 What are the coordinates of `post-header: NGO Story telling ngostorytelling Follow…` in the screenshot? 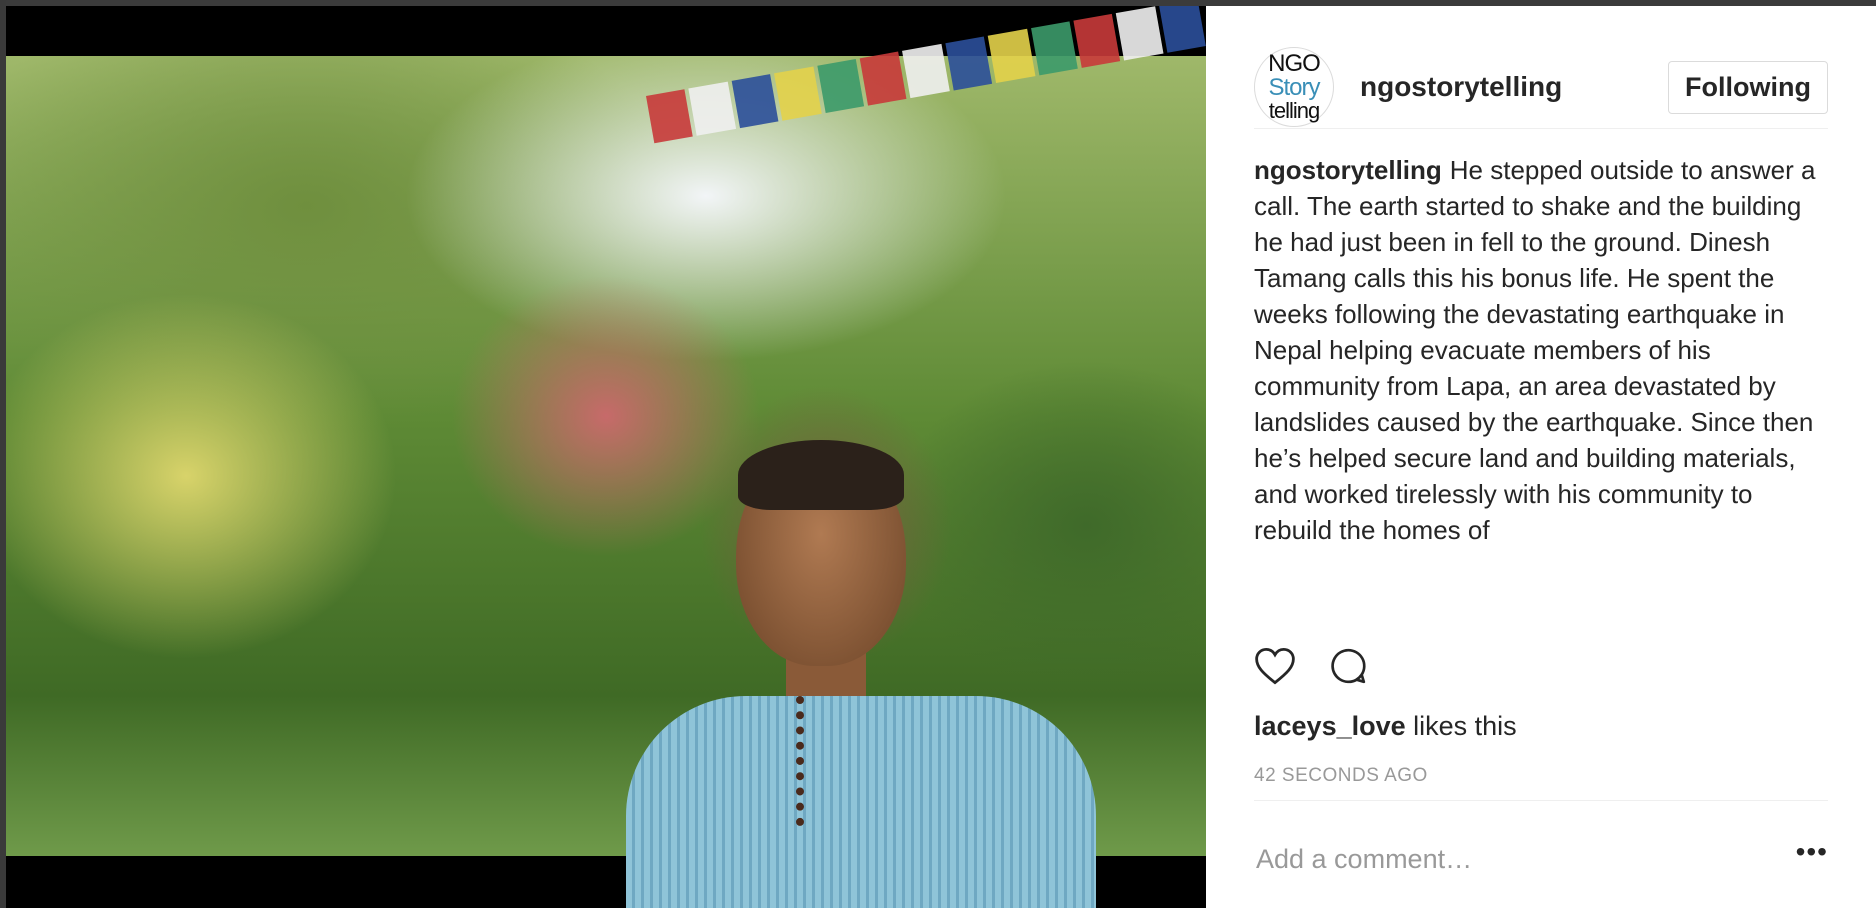 It's located at (1541, 87).